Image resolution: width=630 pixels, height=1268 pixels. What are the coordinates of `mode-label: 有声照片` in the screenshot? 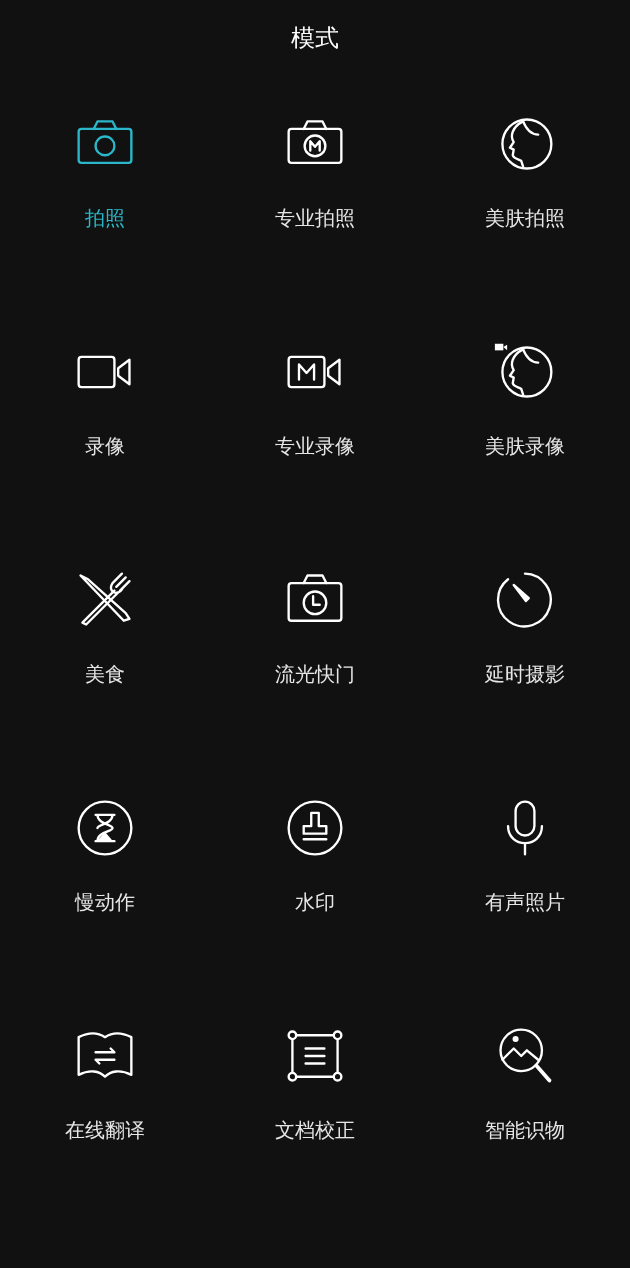 It's located at (525, 902).